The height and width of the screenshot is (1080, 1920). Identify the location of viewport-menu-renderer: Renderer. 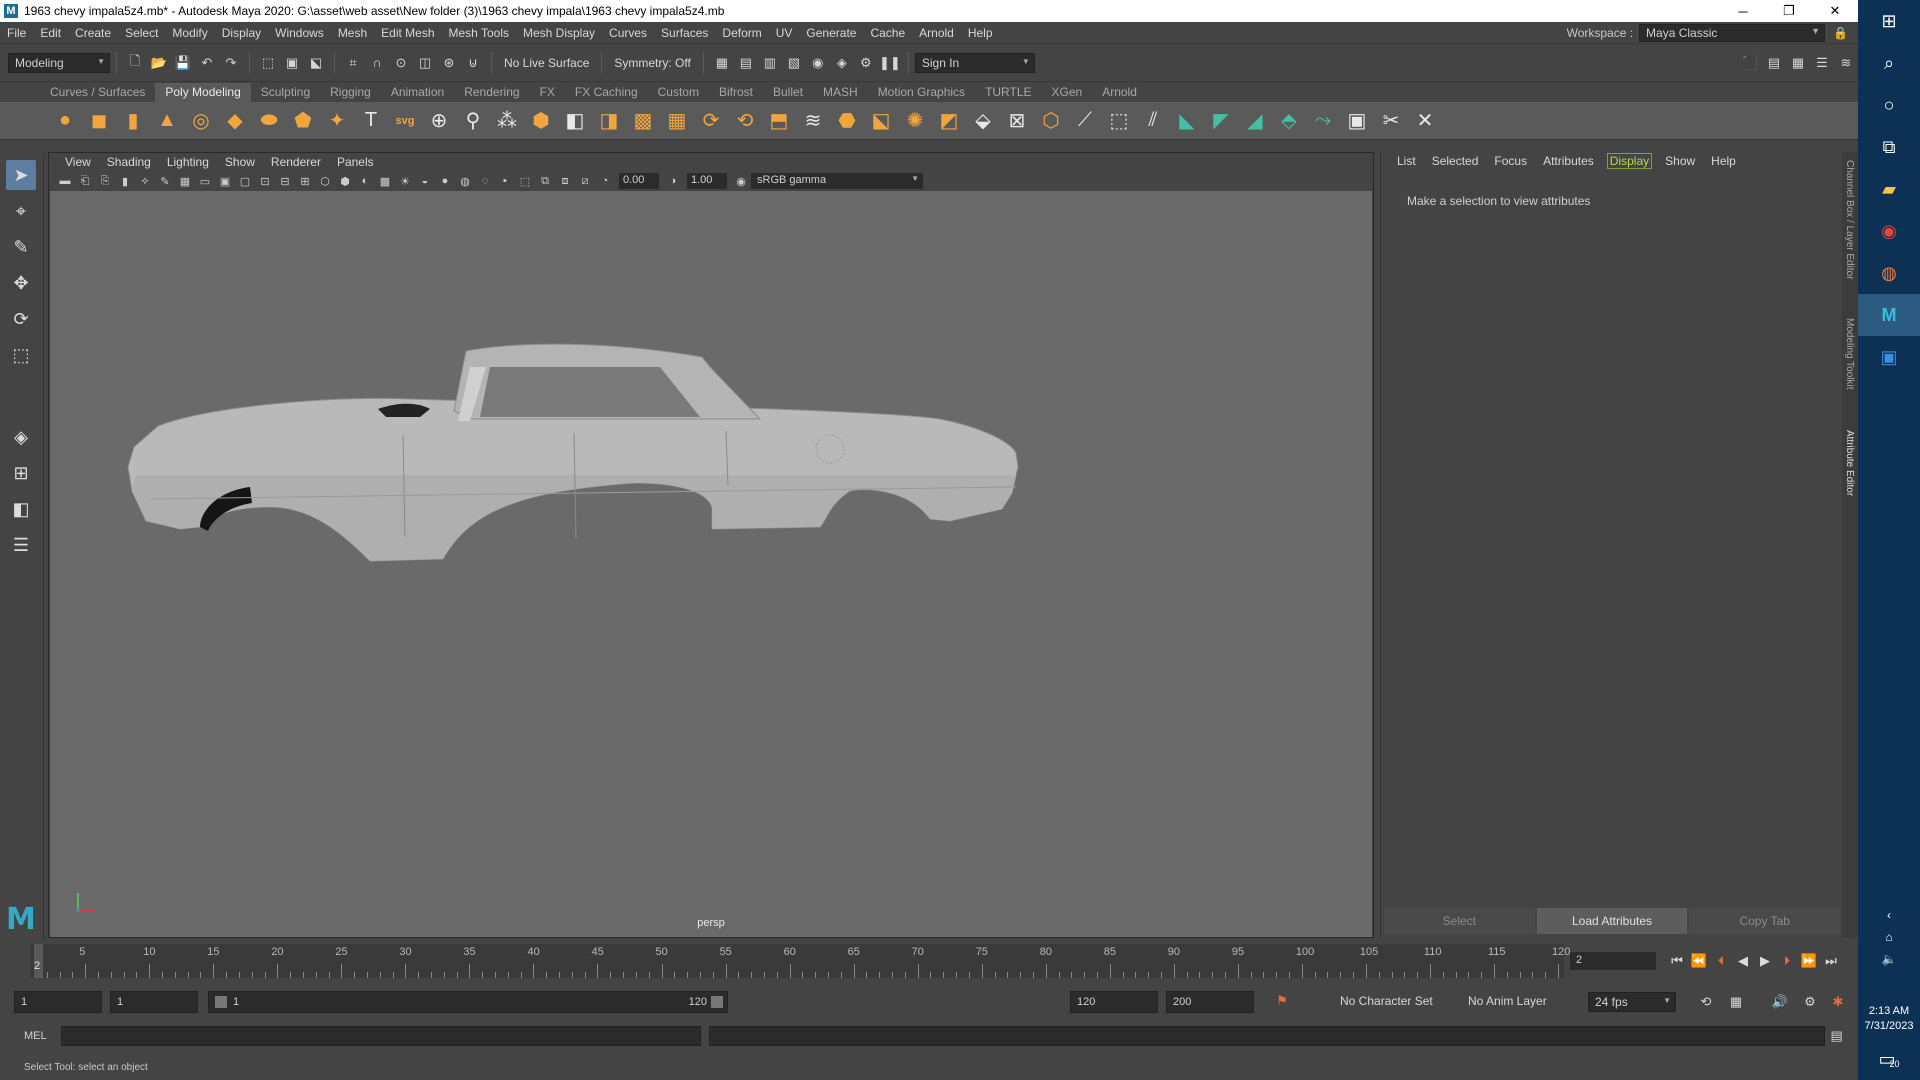
(296, 162).